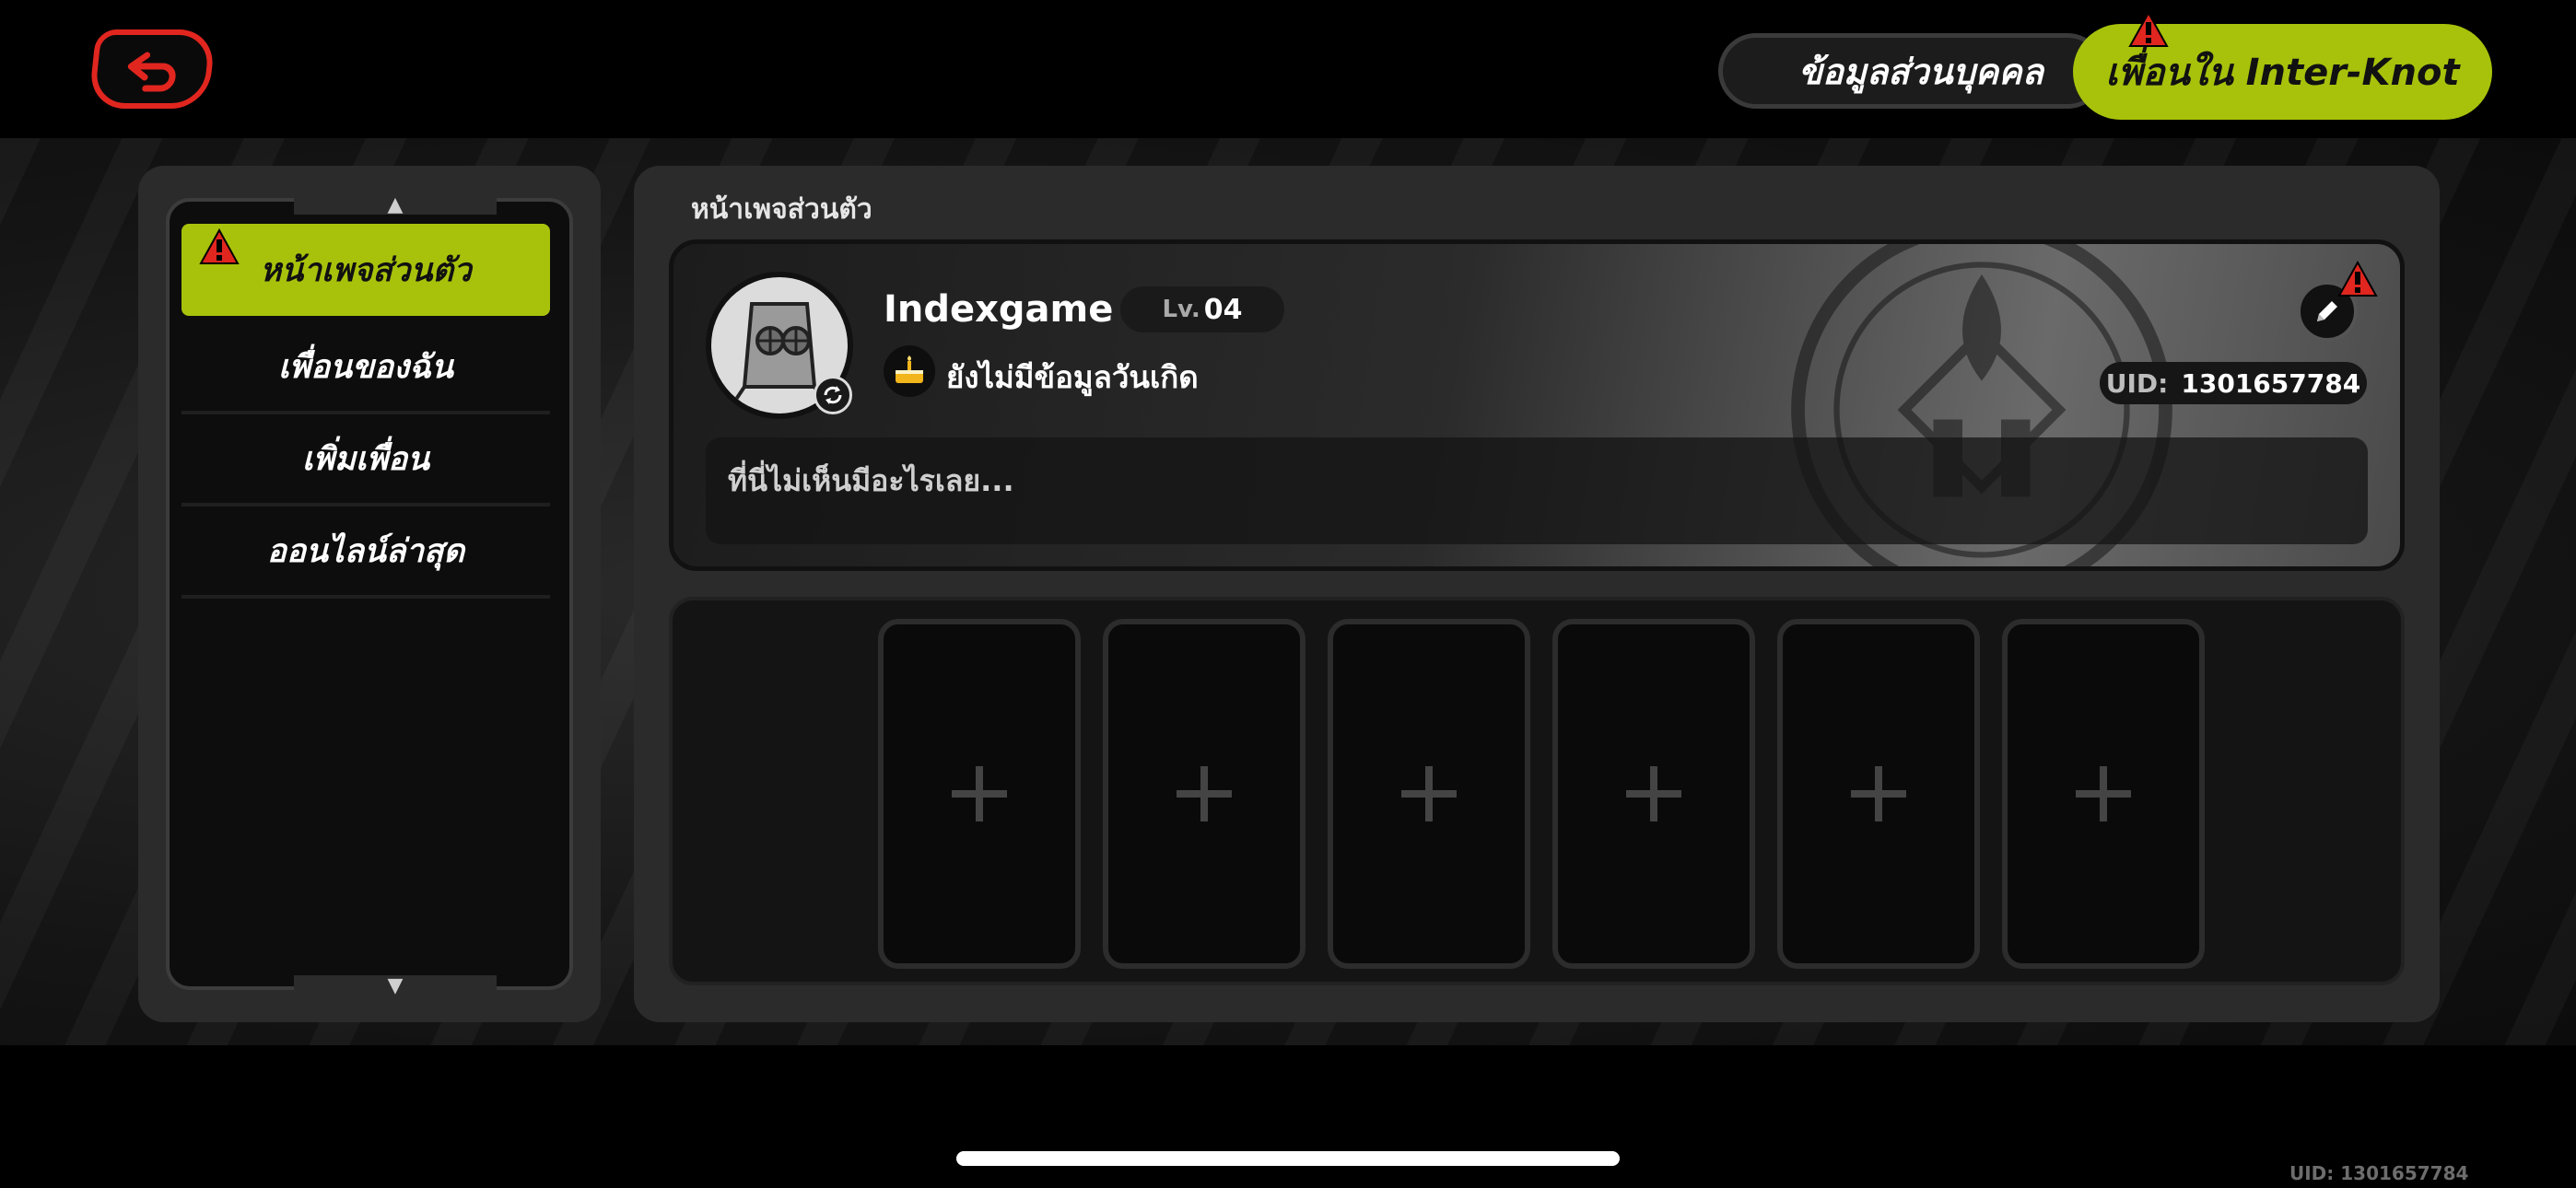 This screenshot has width=2576, height=1188. What do you see at coordinates (1288, 1159) in the screenshot?
I see `home-indicator` at bounding box center [1288, 1159].